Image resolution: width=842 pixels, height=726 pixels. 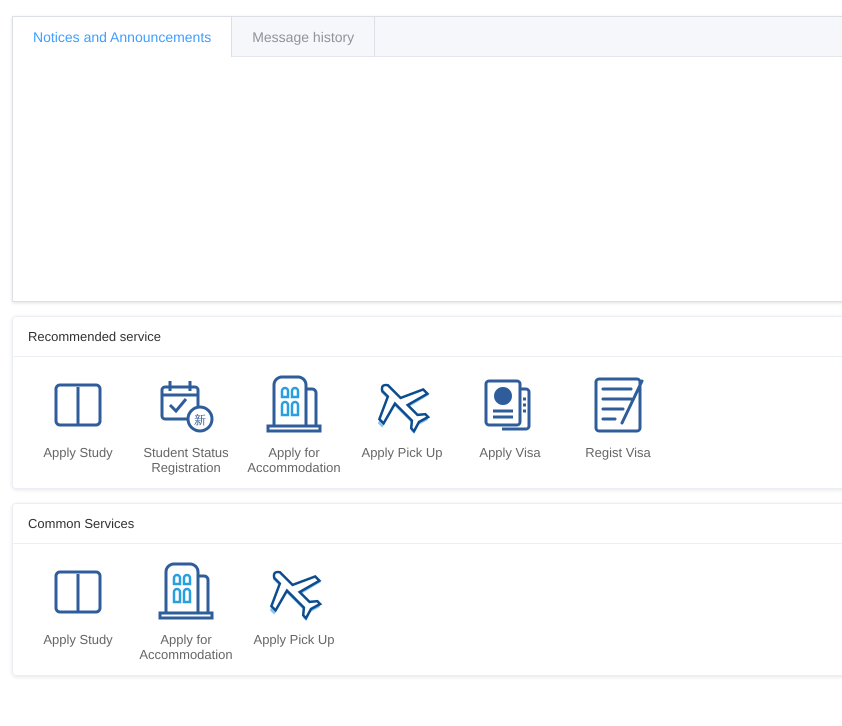 I want to click on section-title: Common Services, so click(x=81, y=523).